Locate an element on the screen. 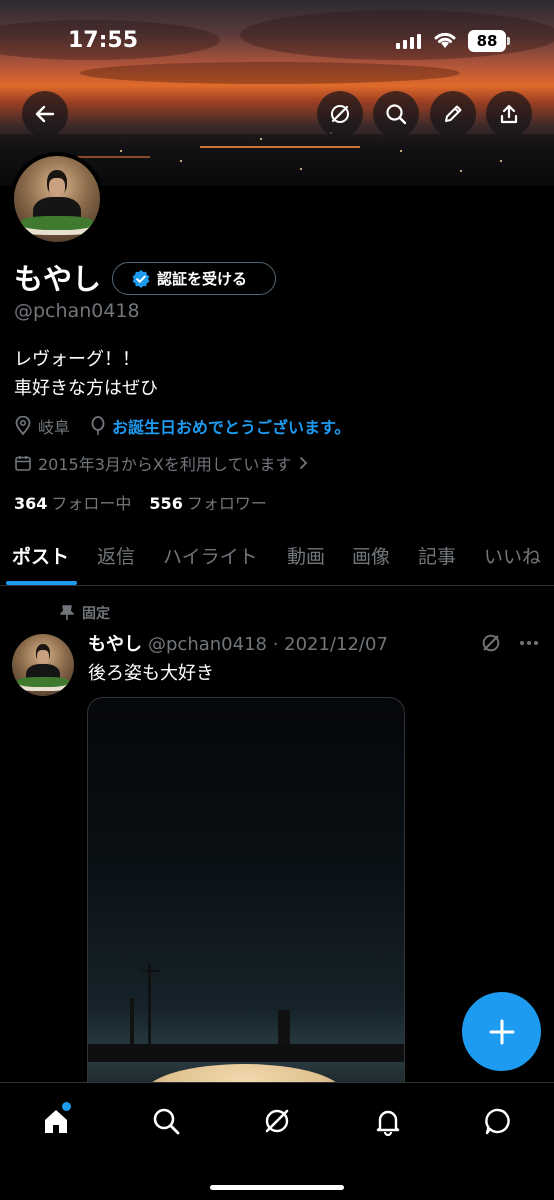 The height and width of the screenshot is (1200, 554). compose-post-button is located at coordinates (501, 1031).